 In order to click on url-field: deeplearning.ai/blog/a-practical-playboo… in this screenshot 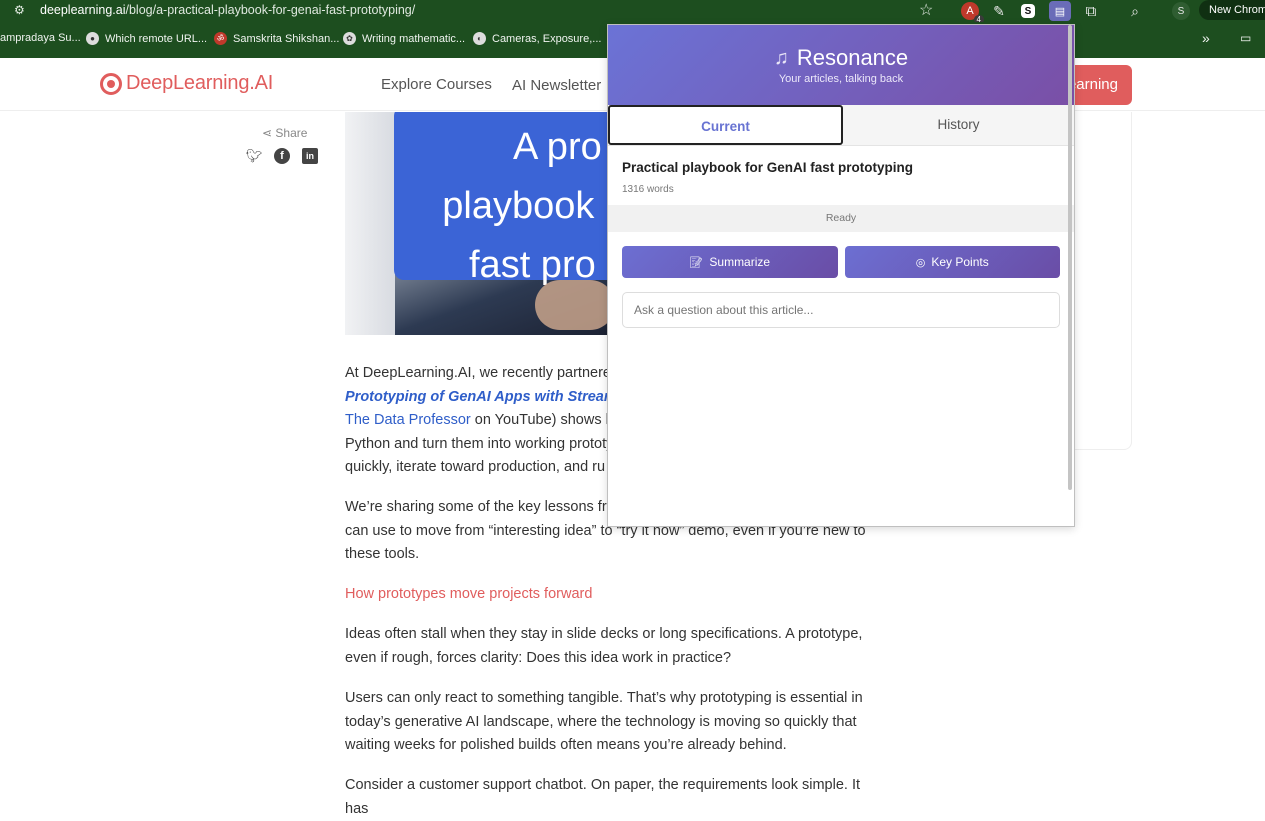, I will do `click(227, 10)`.